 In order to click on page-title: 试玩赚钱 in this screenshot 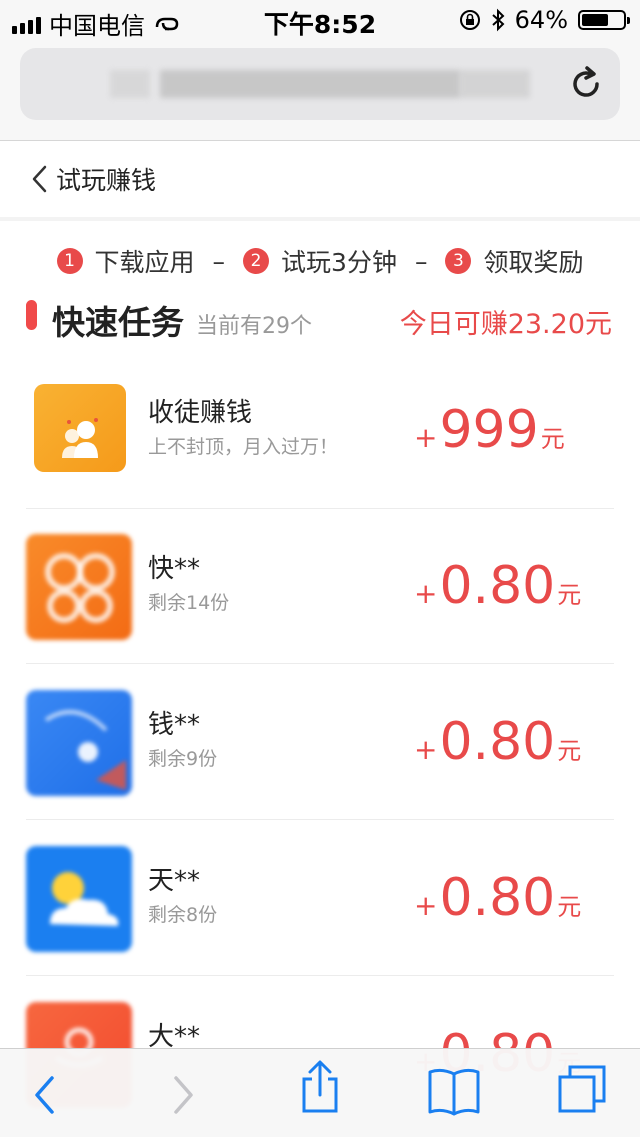, I will do `click(106, 180)`.